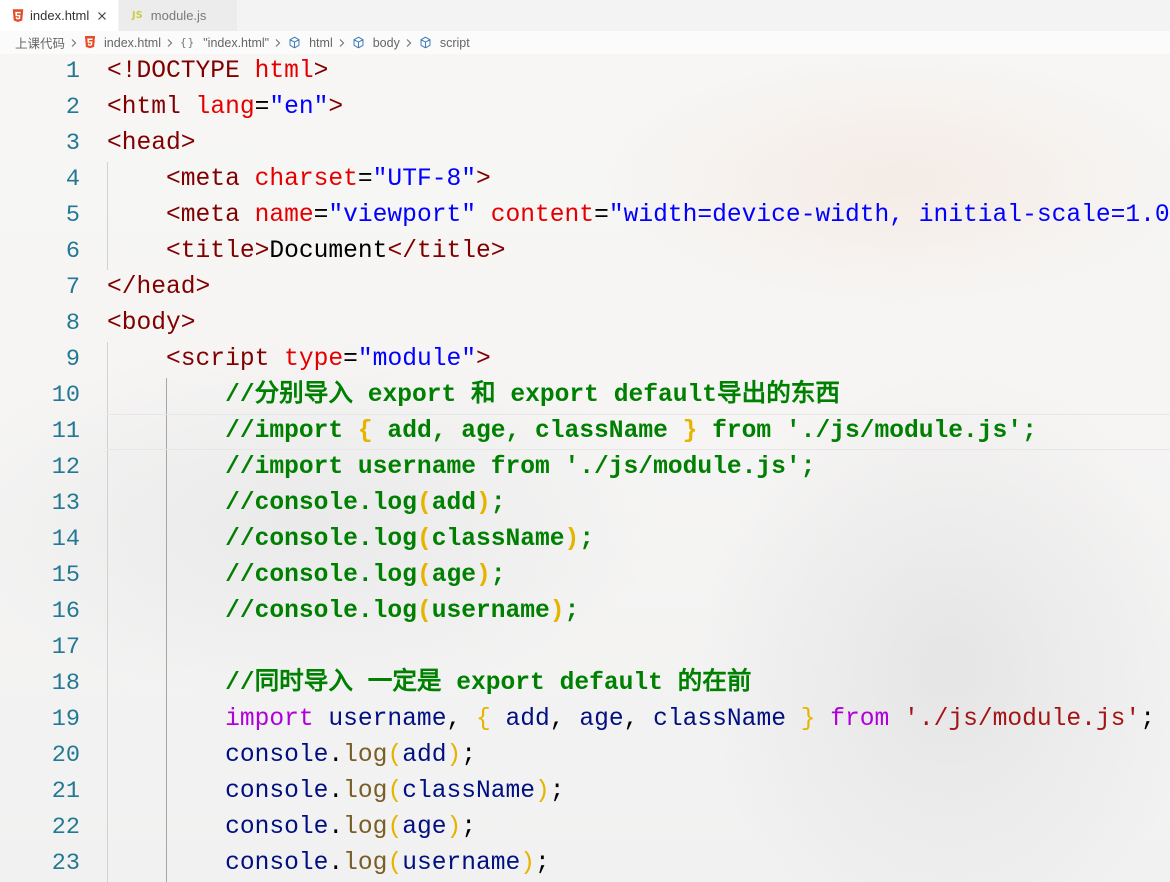 This screenshot has width=1170, height=882. I want to click on code-text: <body>, so click(638, 324).